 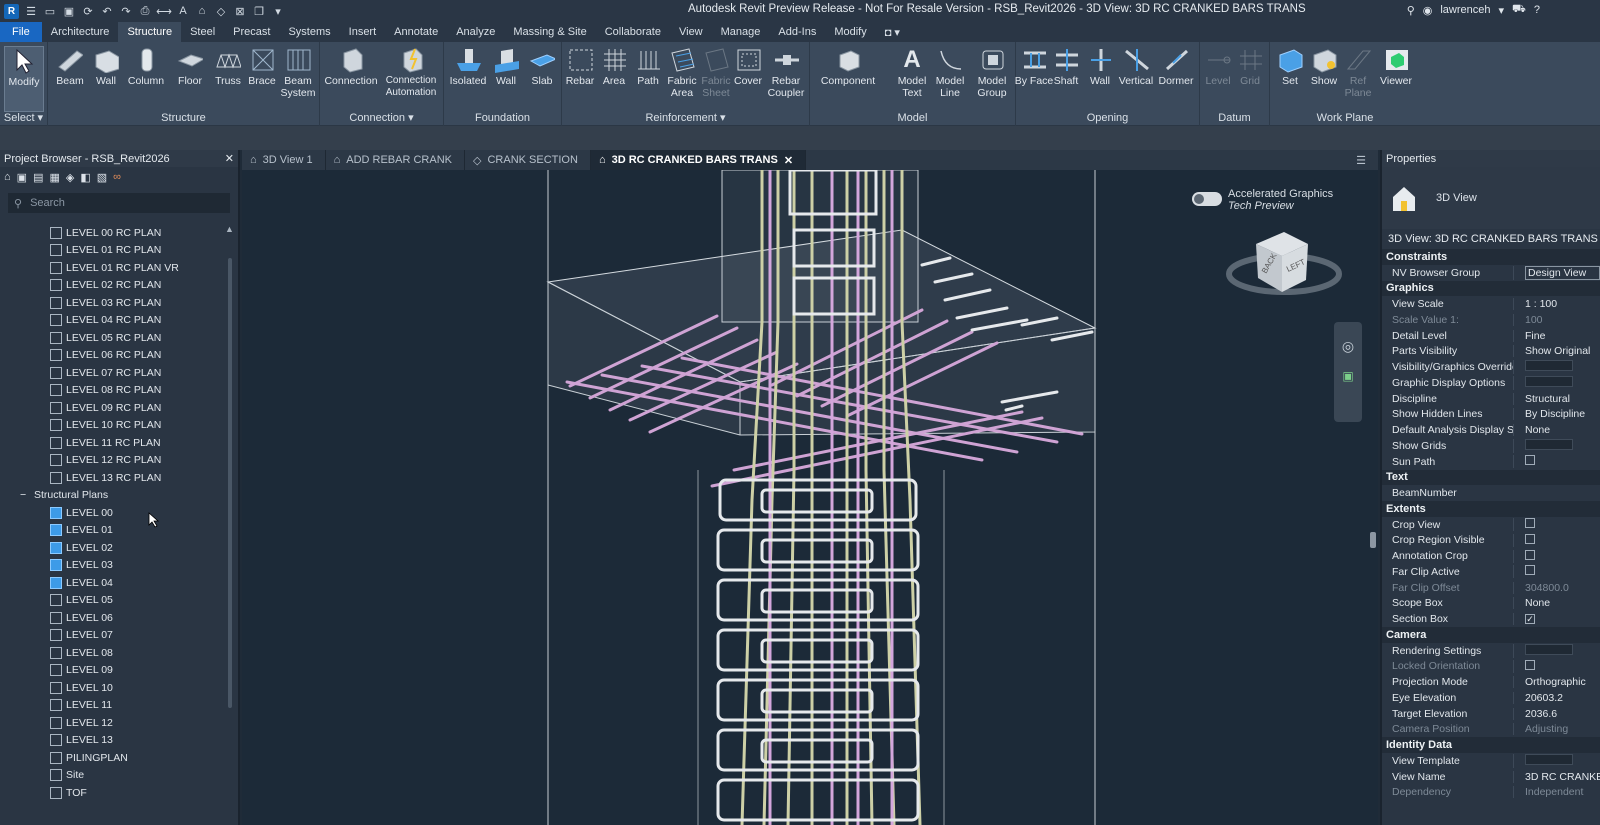 What do you see at coordinates (1136, 66) in the screenshot?
I see `vertical-button: Vertical` at bounding box center [1136, 66].